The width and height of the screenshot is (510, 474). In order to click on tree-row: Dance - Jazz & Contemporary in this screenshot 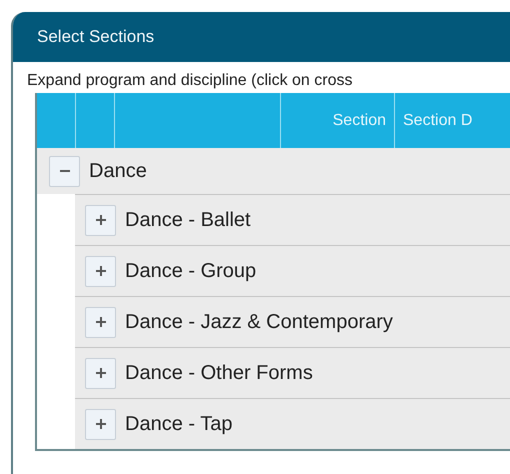, I will do `click(292, 321)`.